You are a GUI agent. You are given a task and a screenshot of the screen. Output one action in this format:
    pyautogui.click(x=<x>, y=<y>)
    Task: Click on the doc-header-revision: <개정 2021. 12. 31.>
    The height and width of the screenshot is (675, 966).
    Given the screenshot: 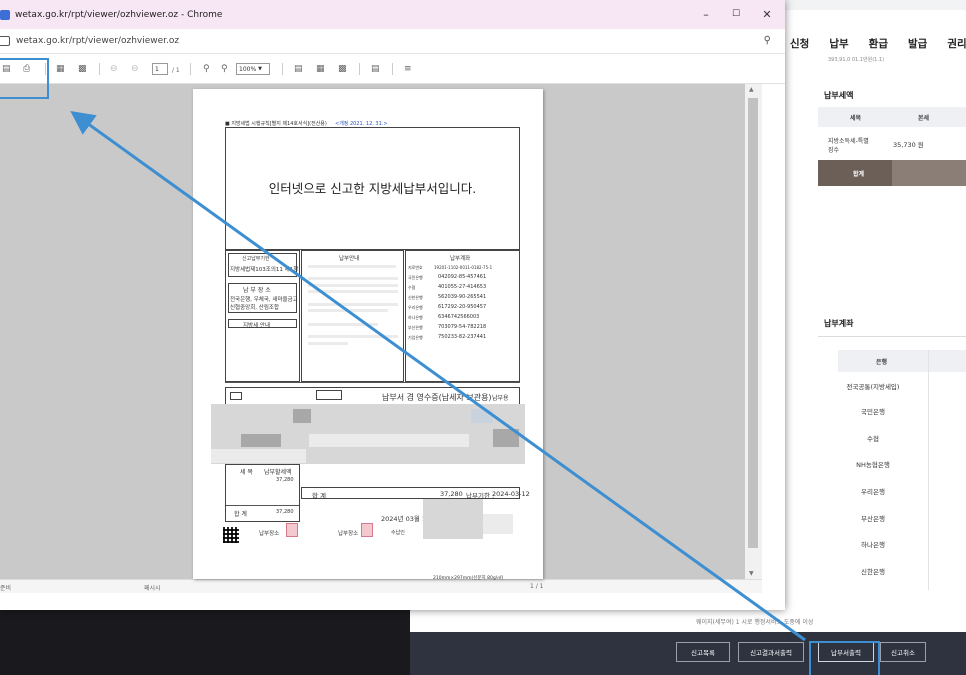 What is the action you would take?
    pyautogui.click(x=361, y=124)
    